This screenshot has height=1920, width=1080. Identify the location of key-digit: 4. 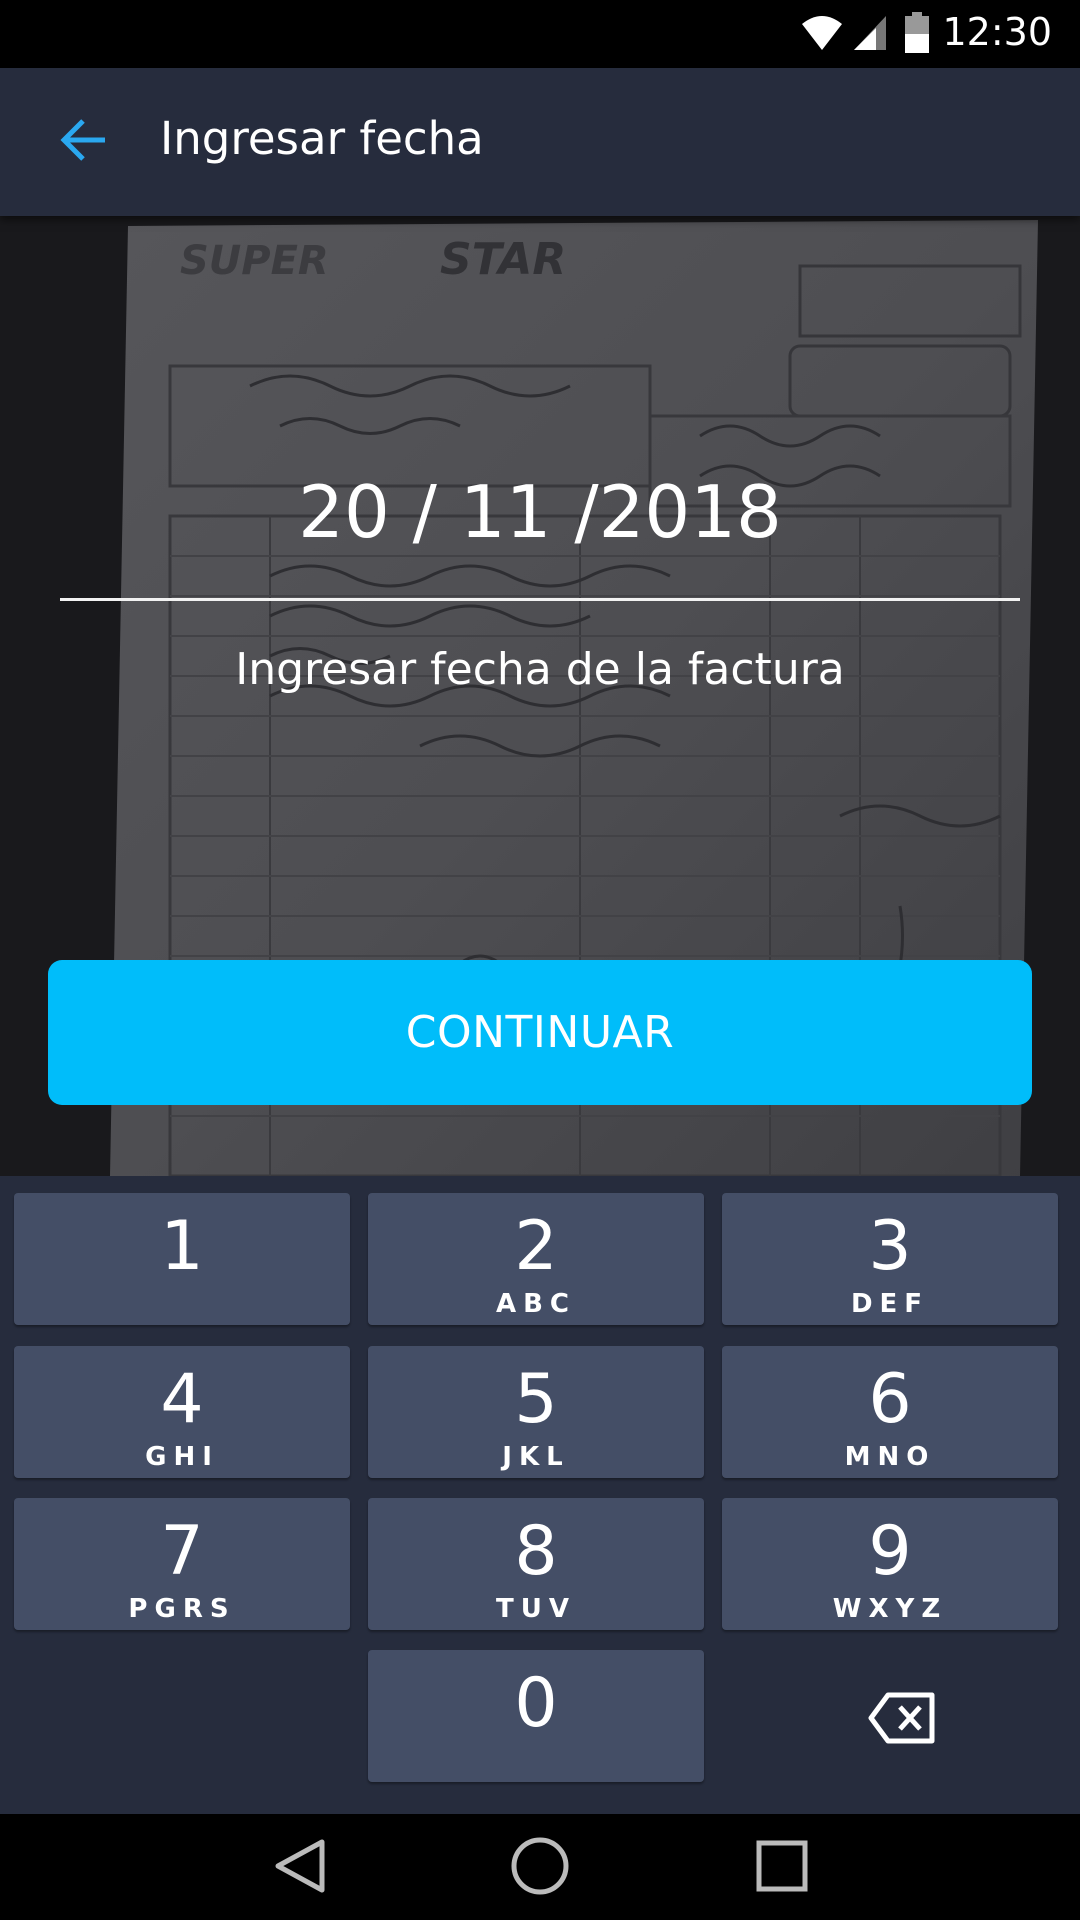
(182, 1399).